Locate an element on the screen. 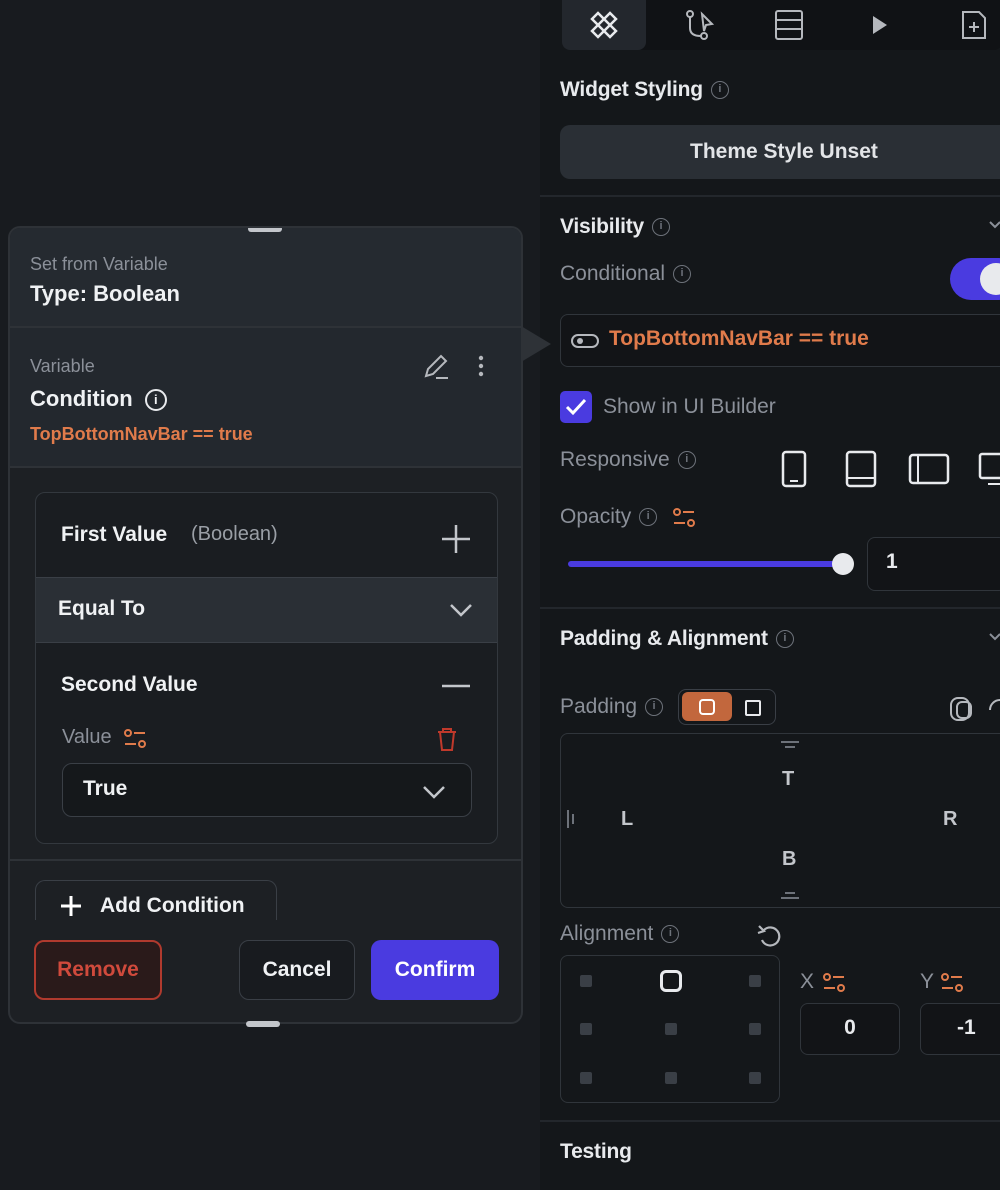 The width and height of the screenshot is (1000, 1190). toggle-variable-icon is located at coordinates (585, 341).